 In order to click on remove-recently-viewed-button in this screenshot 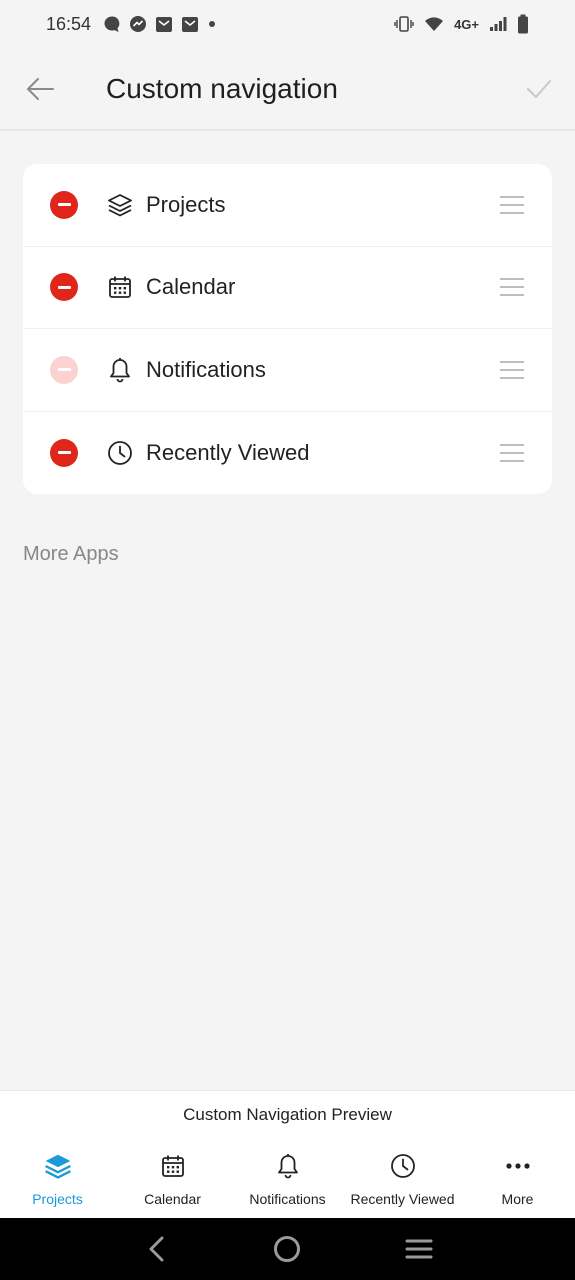, I will do `click(64, 452)`.